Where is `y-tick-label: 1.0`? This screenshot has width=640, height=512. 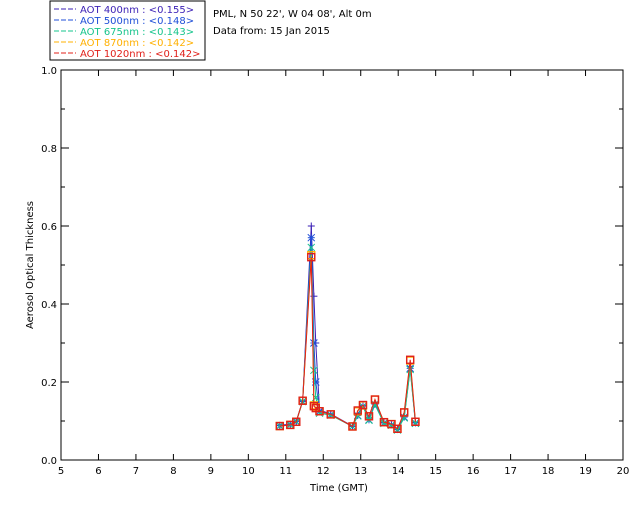
y-tick-label: 1.0 is located at coordinates (49, 71).